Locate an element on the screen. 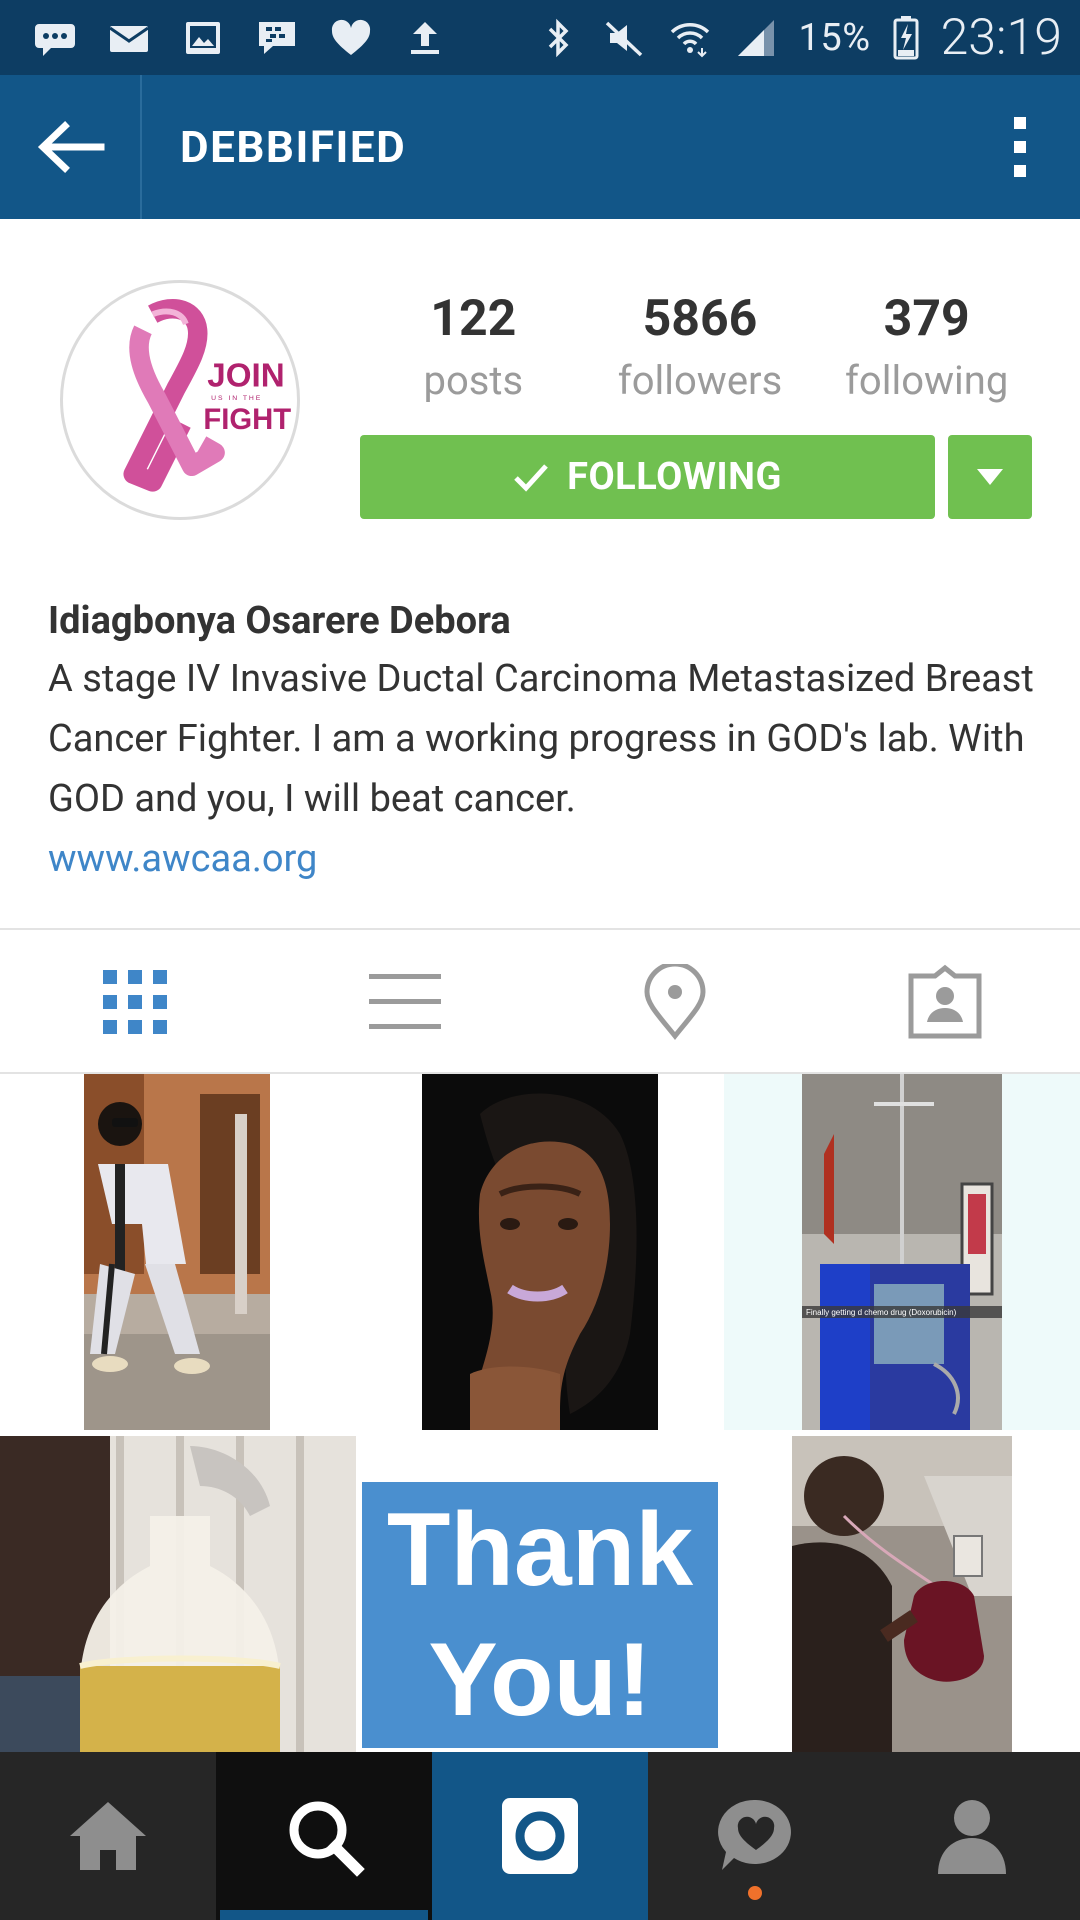 This screenshot has height=1920, width=1080. thank-you-line2: You! is located at coordinates (540, 1680).